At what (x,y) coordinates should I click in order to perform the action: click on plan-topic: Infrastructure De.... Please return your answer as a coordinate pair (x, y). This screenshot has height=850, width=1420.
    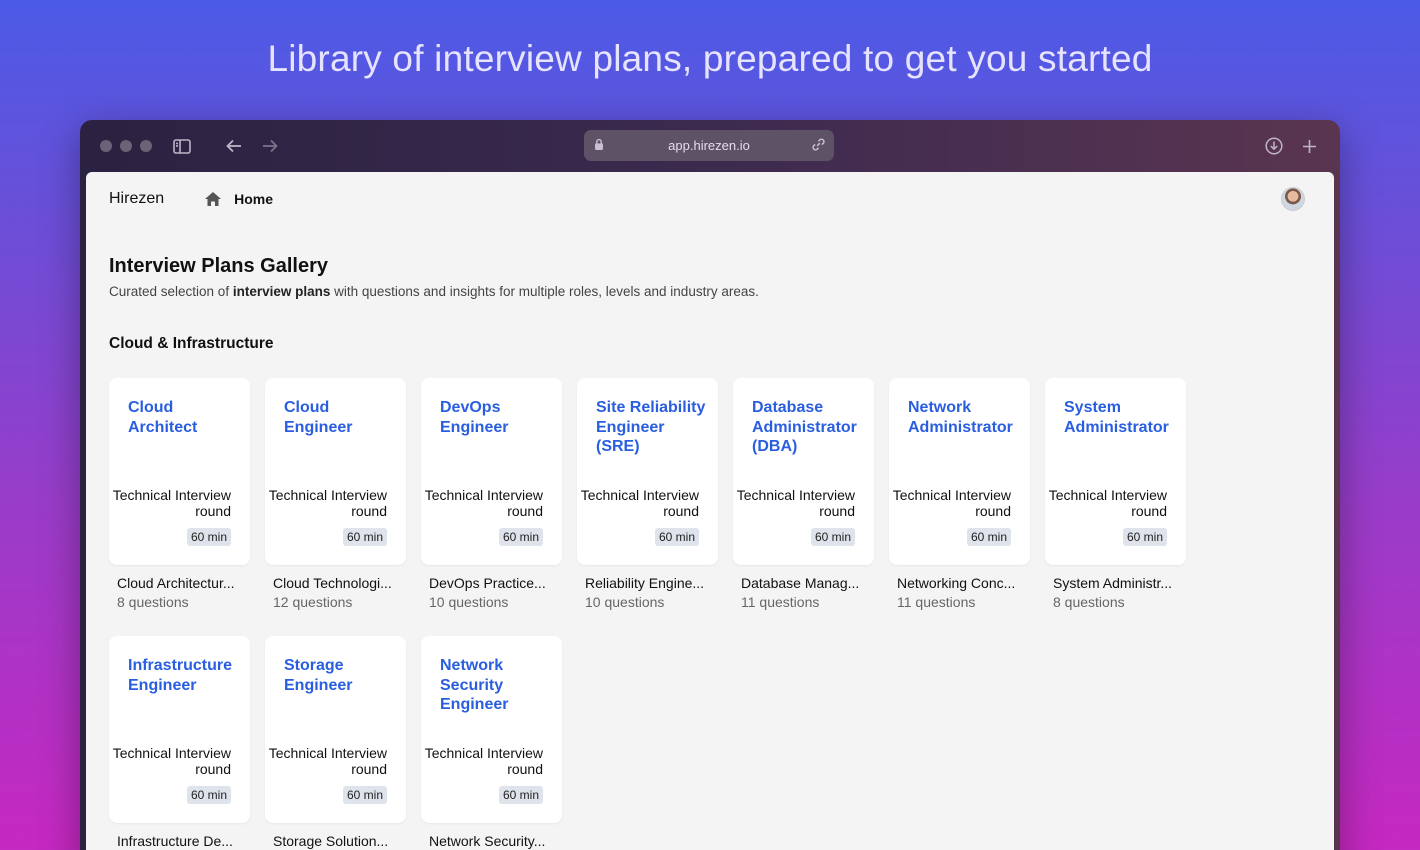
    Looking at the image, I should click on (175, 841).